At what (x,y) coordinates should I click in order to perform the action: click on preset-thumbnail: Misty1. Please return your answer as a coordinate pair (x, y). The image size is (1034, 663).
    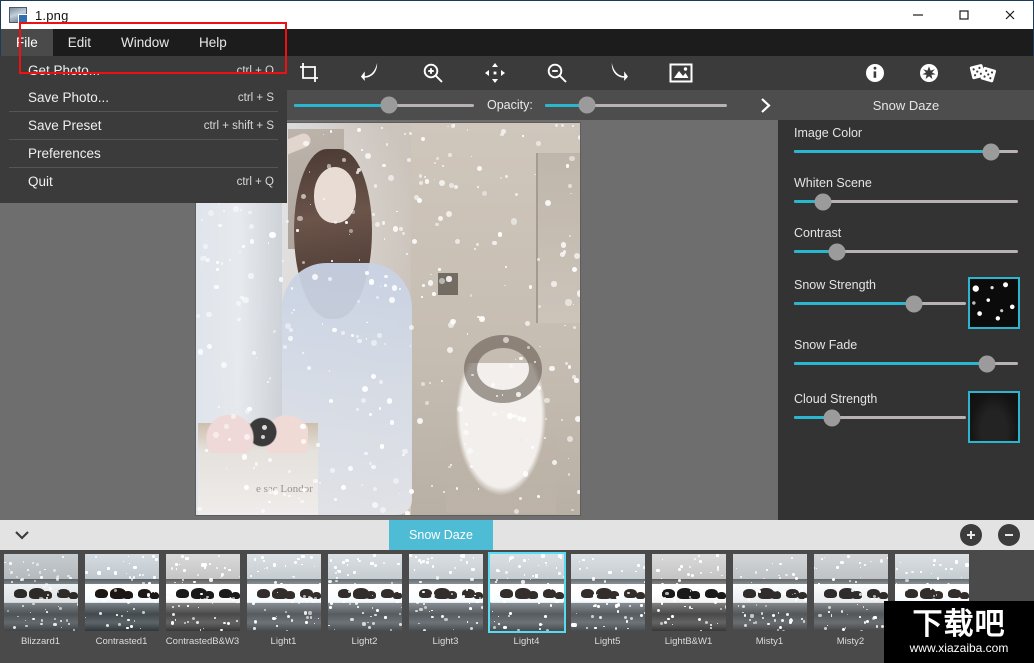
    Looking at the image, I should click on (769, 598).